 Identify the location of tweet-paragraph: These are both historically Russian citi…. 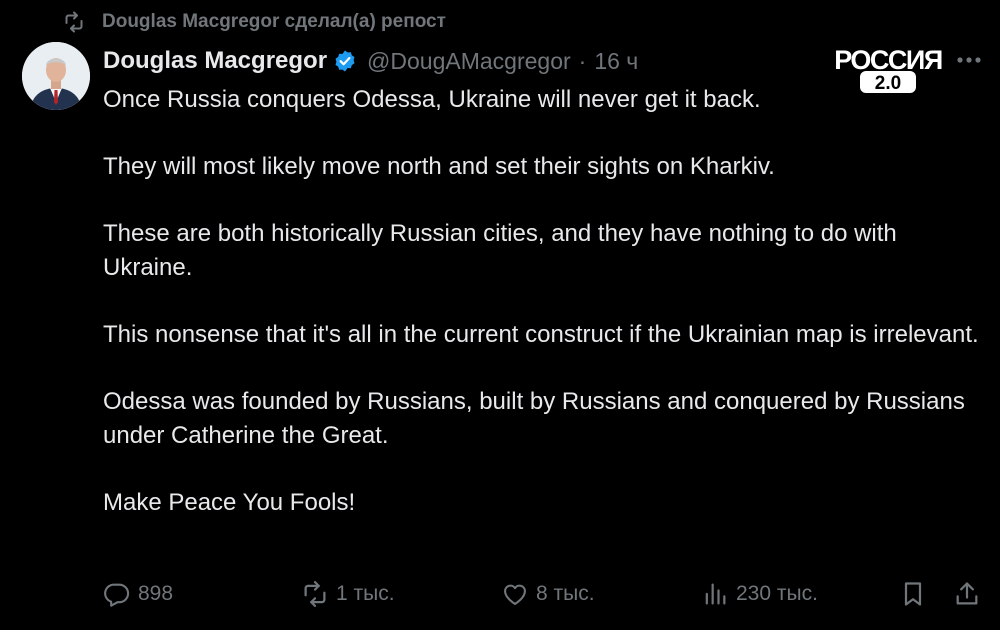
(500, 250).